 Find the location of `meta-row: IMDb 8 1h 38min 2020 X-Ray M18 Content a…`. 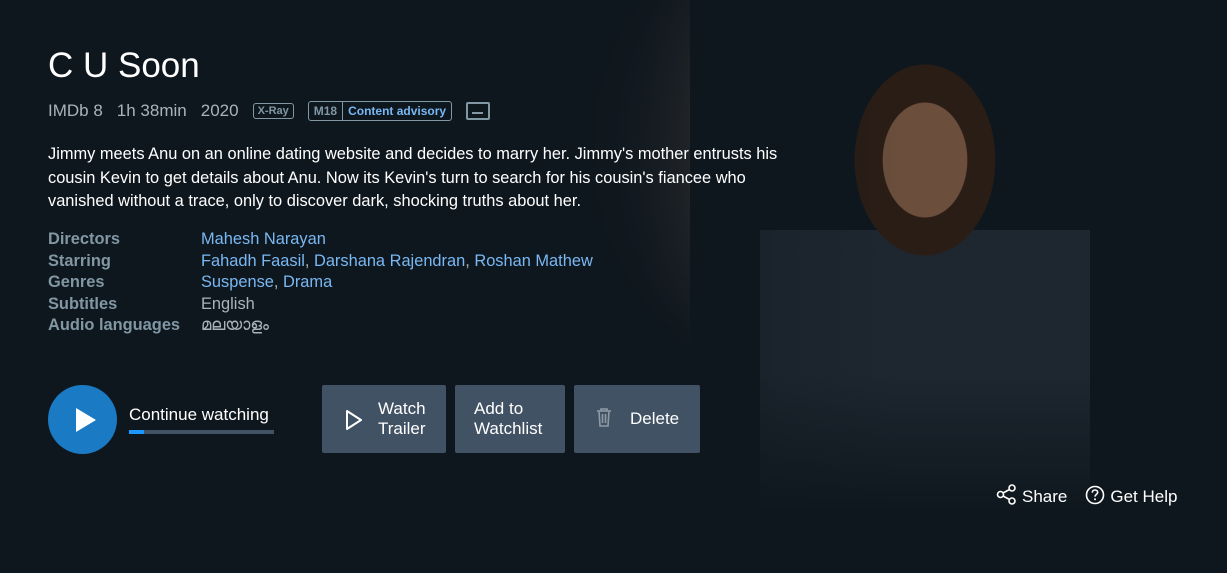

meta-row: IMDb 8 1h 38min 2020 X-Ray M18 Content a… is located at coordinates (269, 111).